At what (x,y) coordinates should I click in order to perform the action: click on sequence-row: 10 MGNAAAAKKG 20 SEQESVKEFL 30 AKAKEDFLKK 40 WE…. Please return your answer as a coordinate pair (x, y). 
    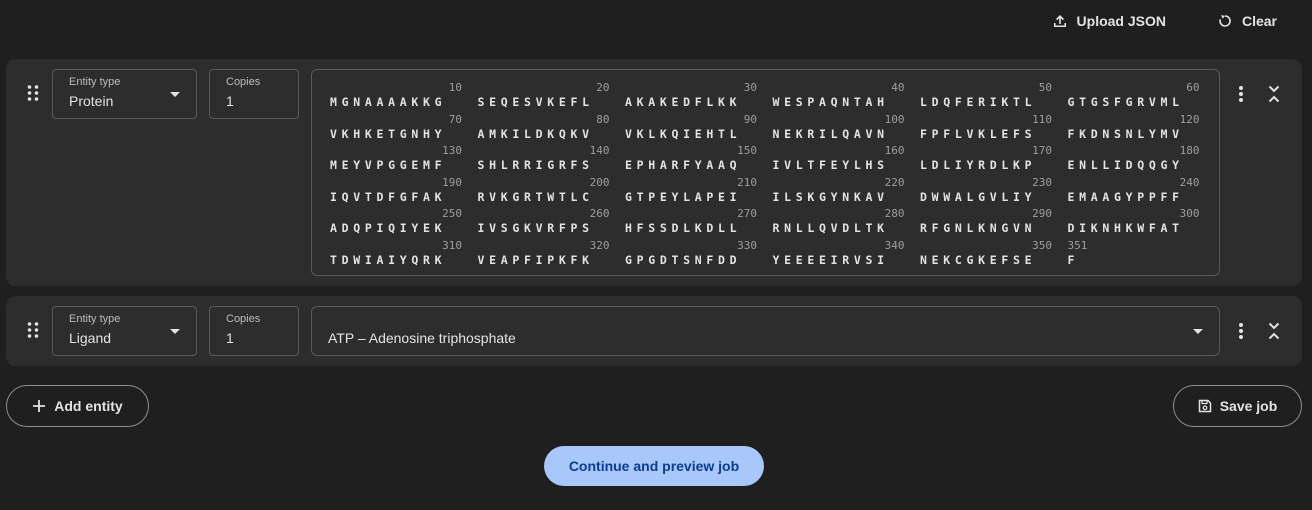
    Looking at the image, I should click on (770, 96).